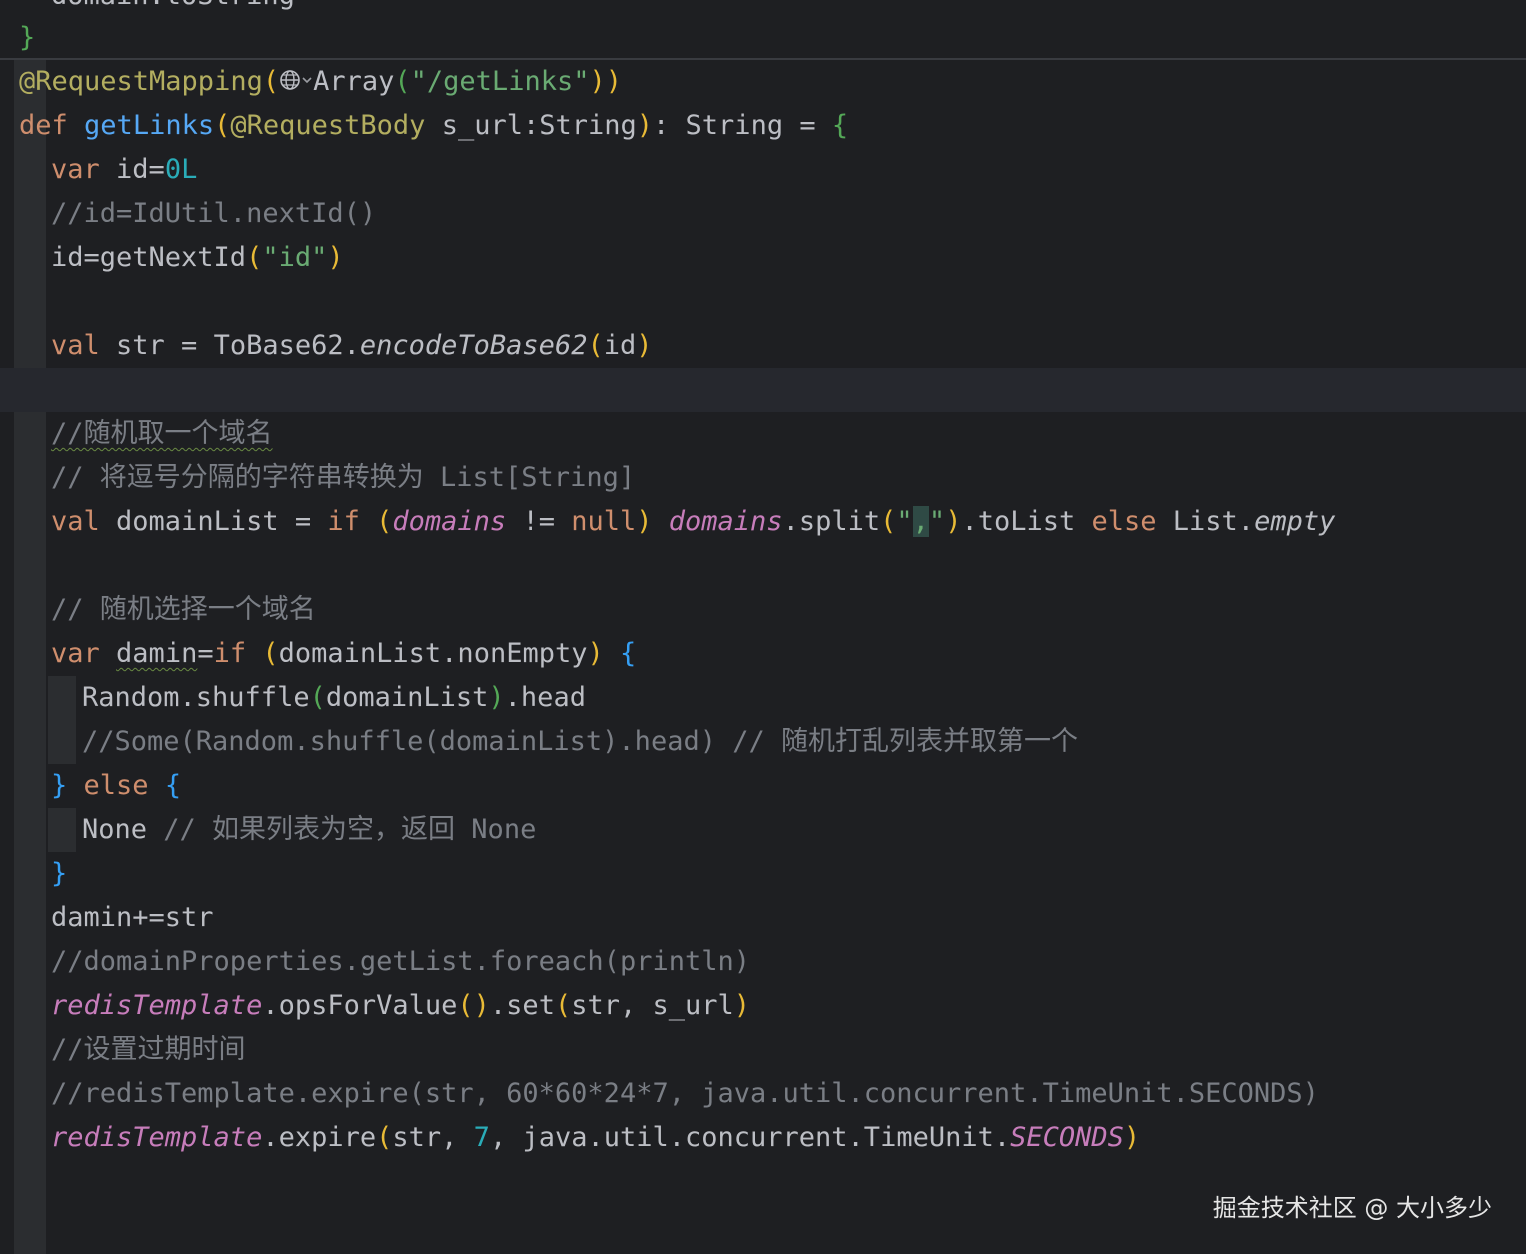 The image size is (1526, 1254). I want to click on code-line-comment-pick: // 随机选择一个域名, so click(183, 609).